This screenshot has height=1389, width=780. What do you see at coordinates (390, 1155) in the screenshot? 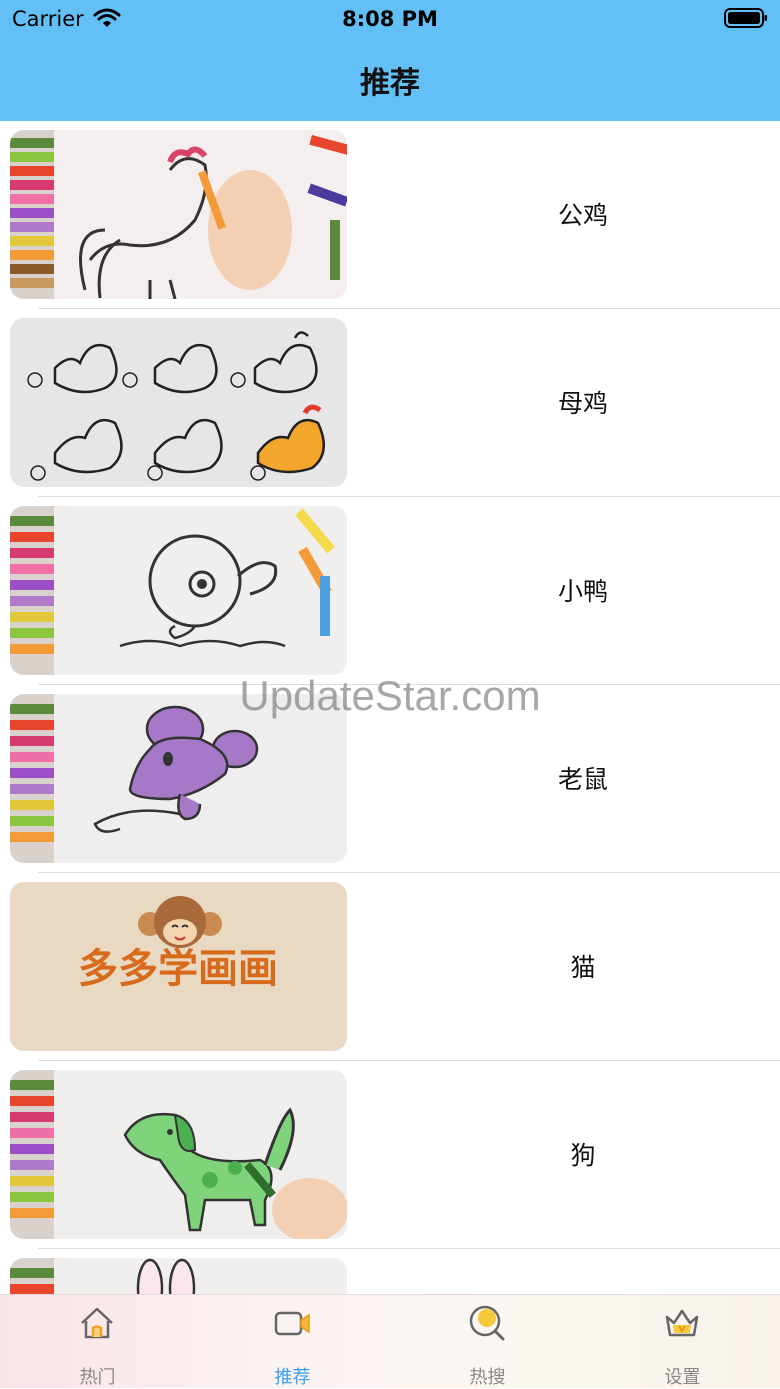
I see `list-item: 狗` at bounding box center [390, 1155].